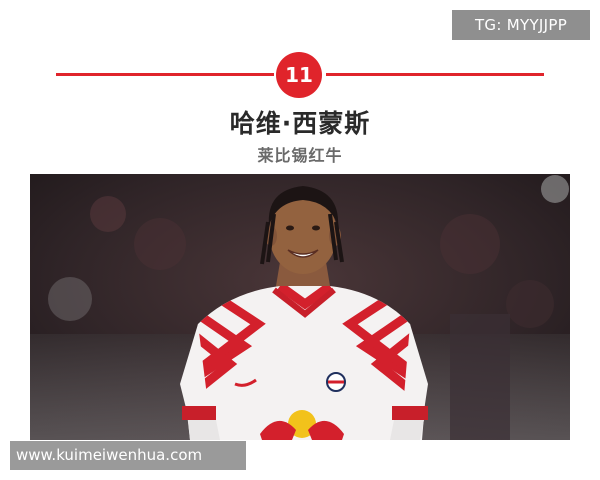  What do you see at coordinates (521, 25) in the screenshot?
I see `tg-watermark: TG: MYYJJPP` at bounding box center [521, 25].